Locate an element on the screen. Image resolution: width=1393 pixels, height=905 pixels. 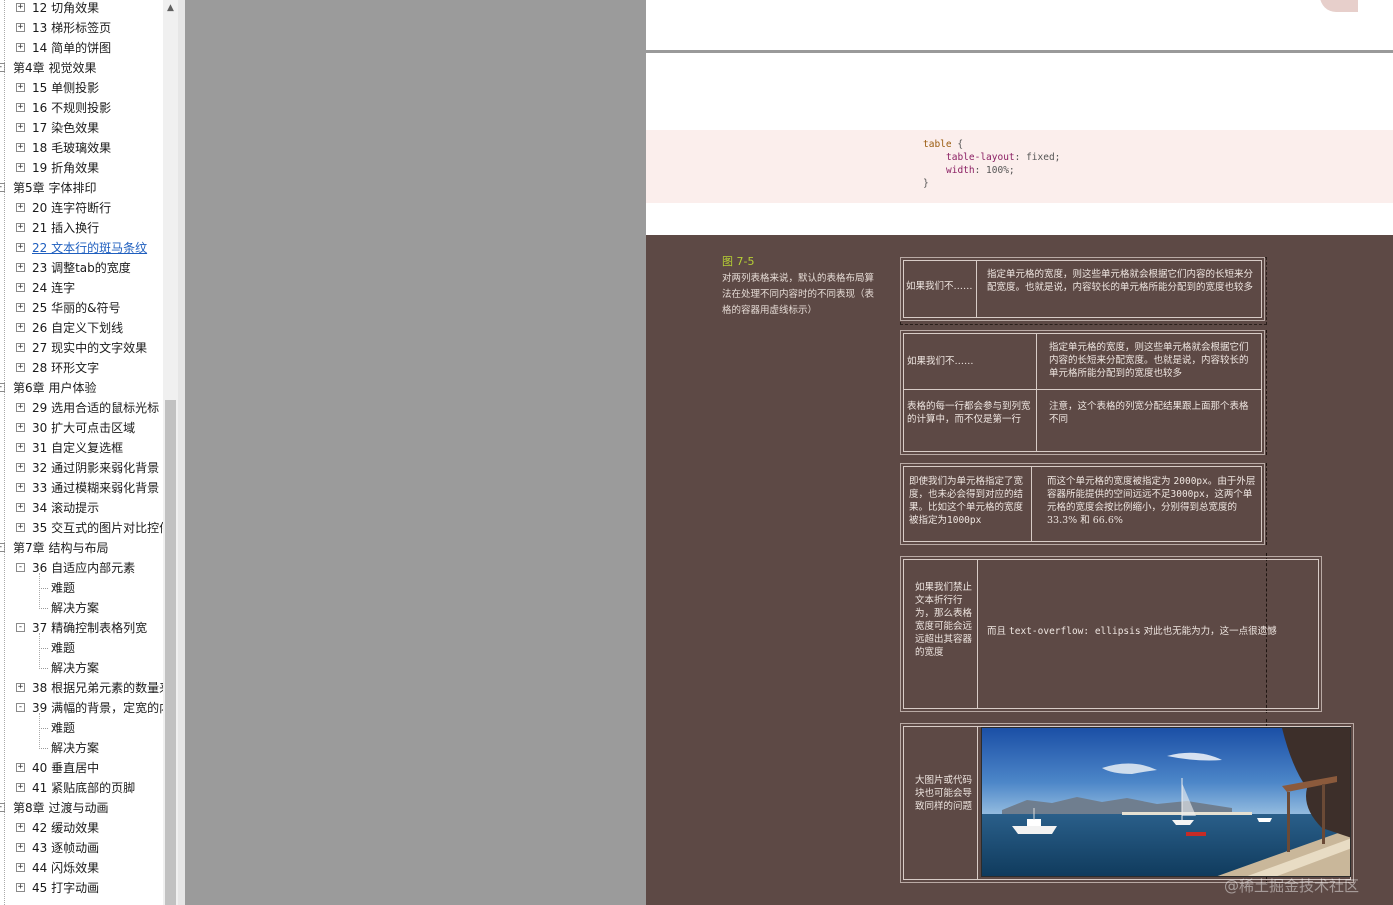
outline-section: +14 简单的饼图 is located at coordinates (81, 48).